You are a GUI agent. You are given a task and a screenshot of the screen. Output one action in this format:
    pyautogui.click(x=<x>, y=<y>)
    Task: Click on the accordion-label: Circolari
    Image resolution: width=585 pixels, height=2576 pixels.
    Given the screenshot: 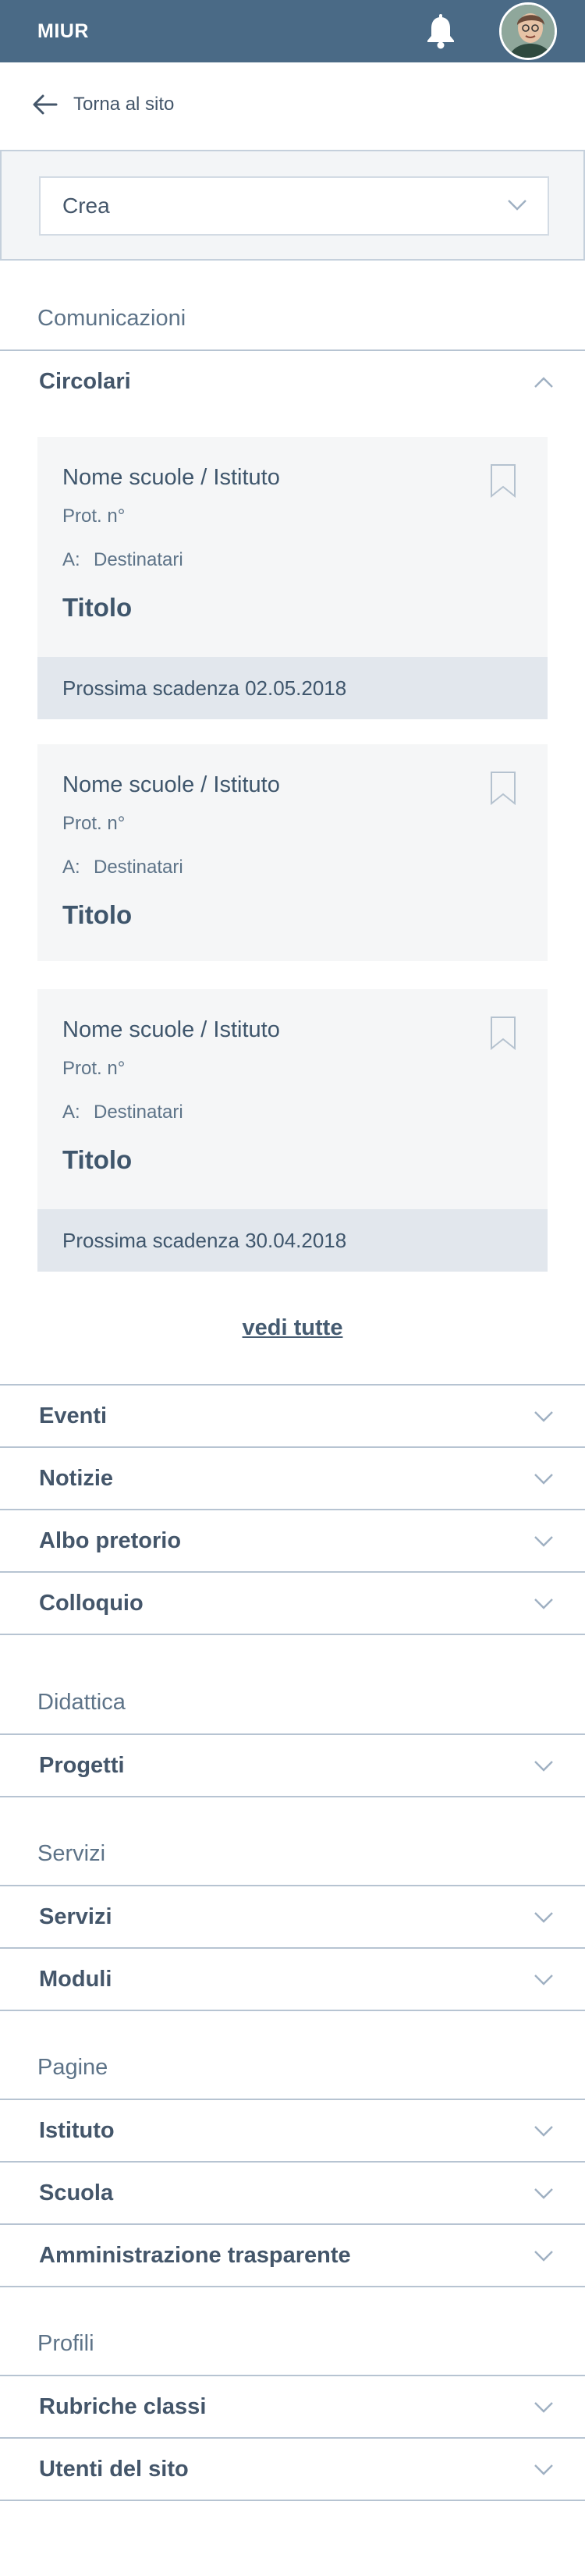 What is the action you would take?
    pyautogui.click(x=85, y=381)
    